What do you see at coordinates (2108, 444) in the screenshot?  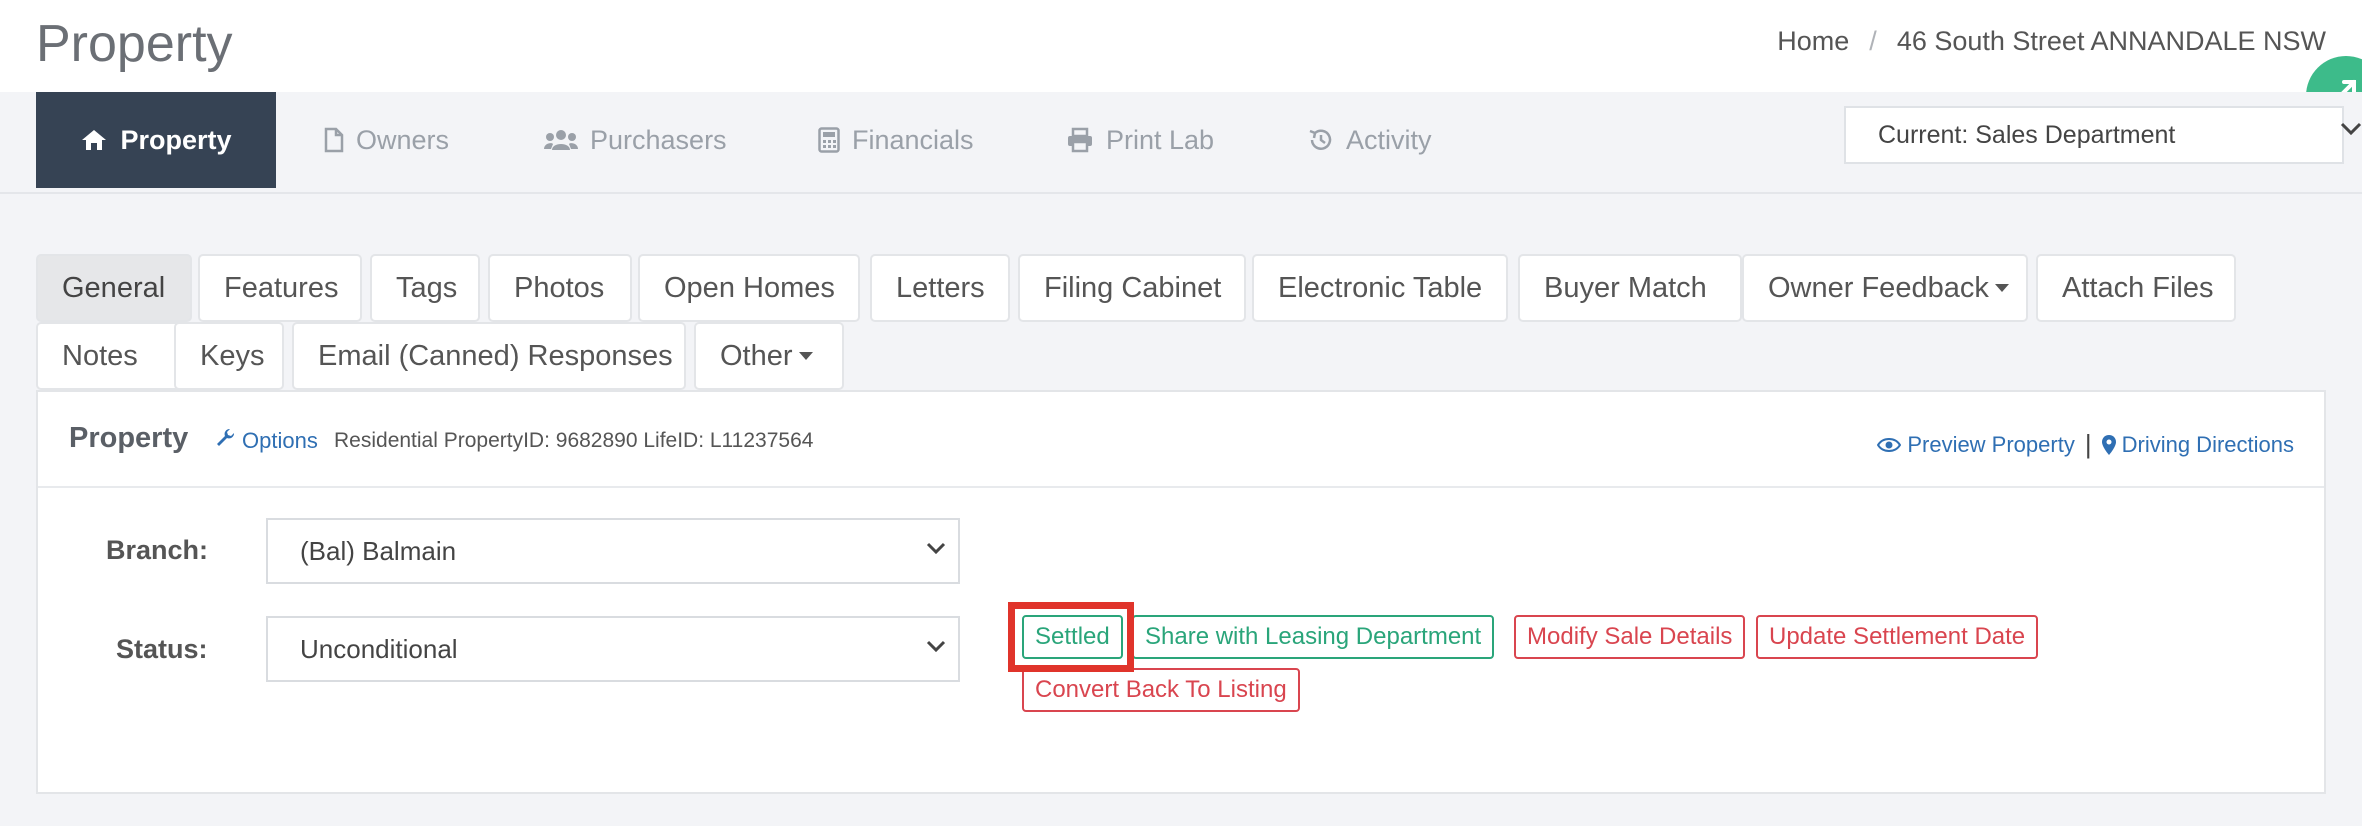 I see `map-marker-icon` at bounding box center [2108, 444].